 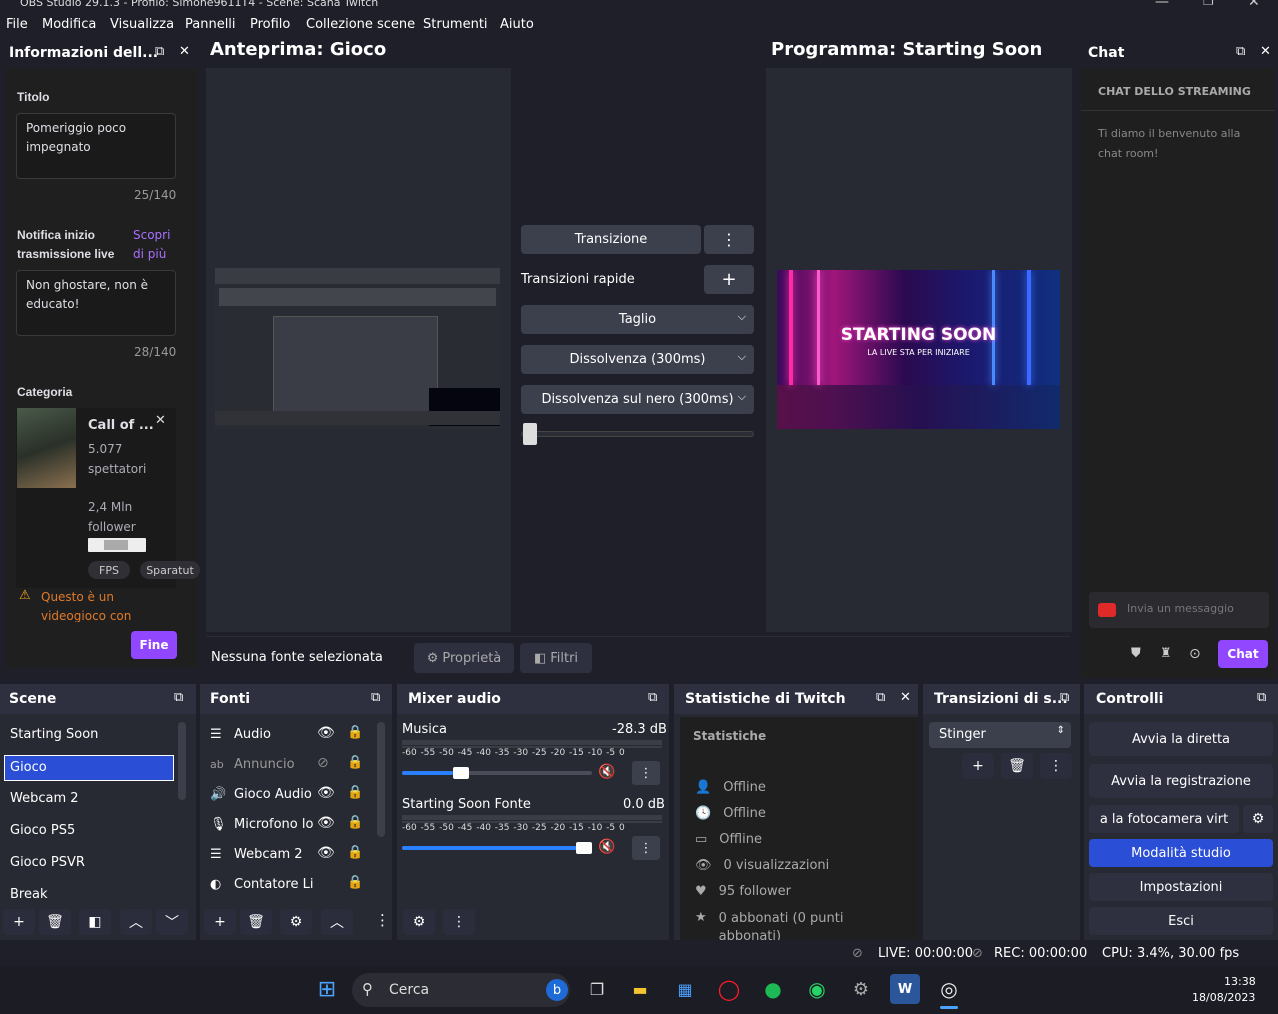 What do you see at coordinates (109, 570) in the screenshot?
I see `tag-fps: FPS` at bounding box center [109, 570].